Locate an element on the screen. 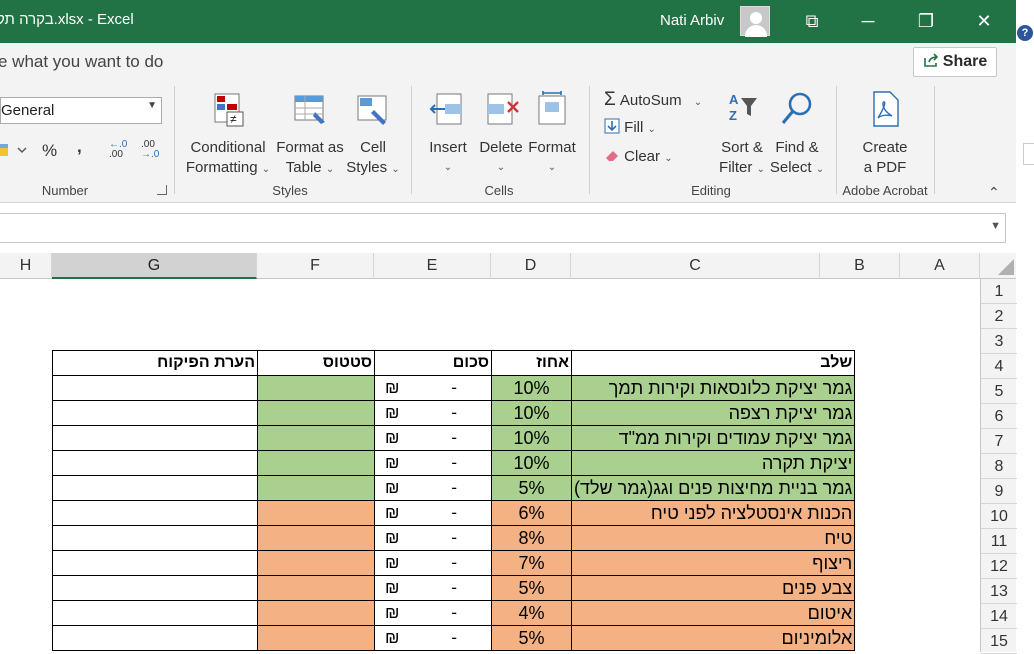  row-header: 4 is located at coordinates (999, 366).